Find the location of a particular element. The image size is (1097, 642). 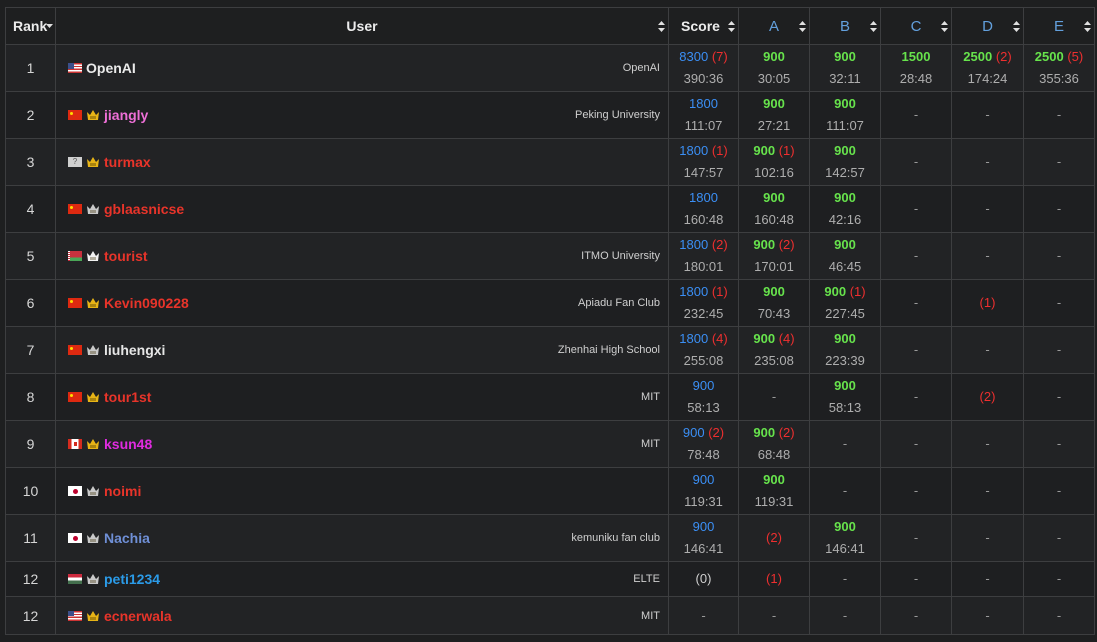

solve-time: 160:48 is located at coordinates (774, 219).